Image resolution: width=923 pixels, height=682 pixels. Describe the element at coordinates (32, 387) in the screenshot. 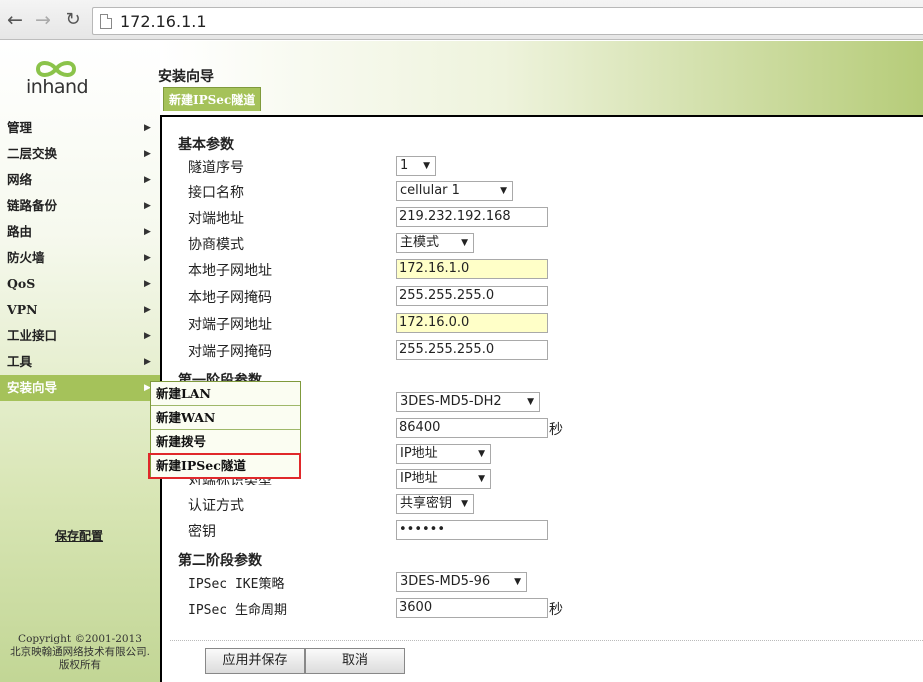

I see `sidebar-item-label: 安装向导` at that location.